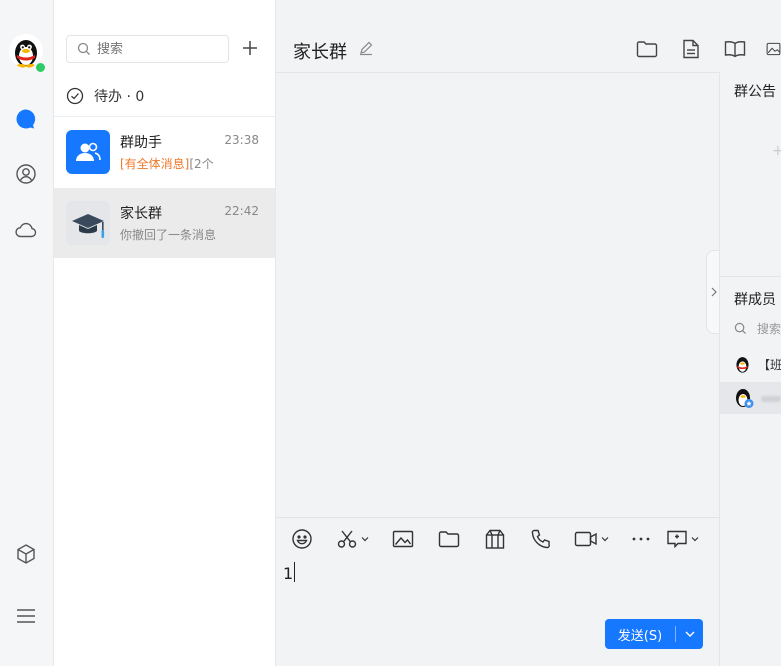 Image resolution: width=781 pixels, height=666 pixels. What do you see at coordinates (755, 300) in the screenshot?
I see `members-title: 群成员` at bounding box center [755, 300].